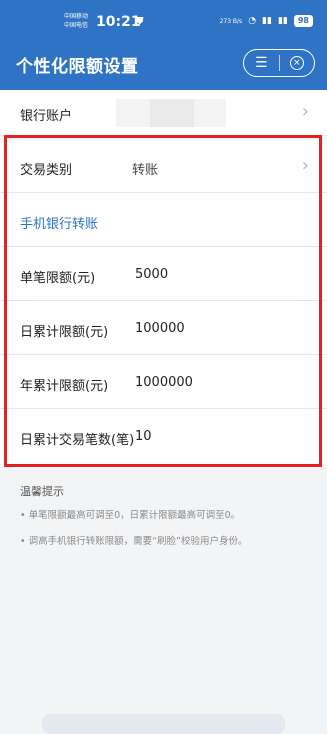  I want to click on menu-icon: ☰, so click(261, 63).